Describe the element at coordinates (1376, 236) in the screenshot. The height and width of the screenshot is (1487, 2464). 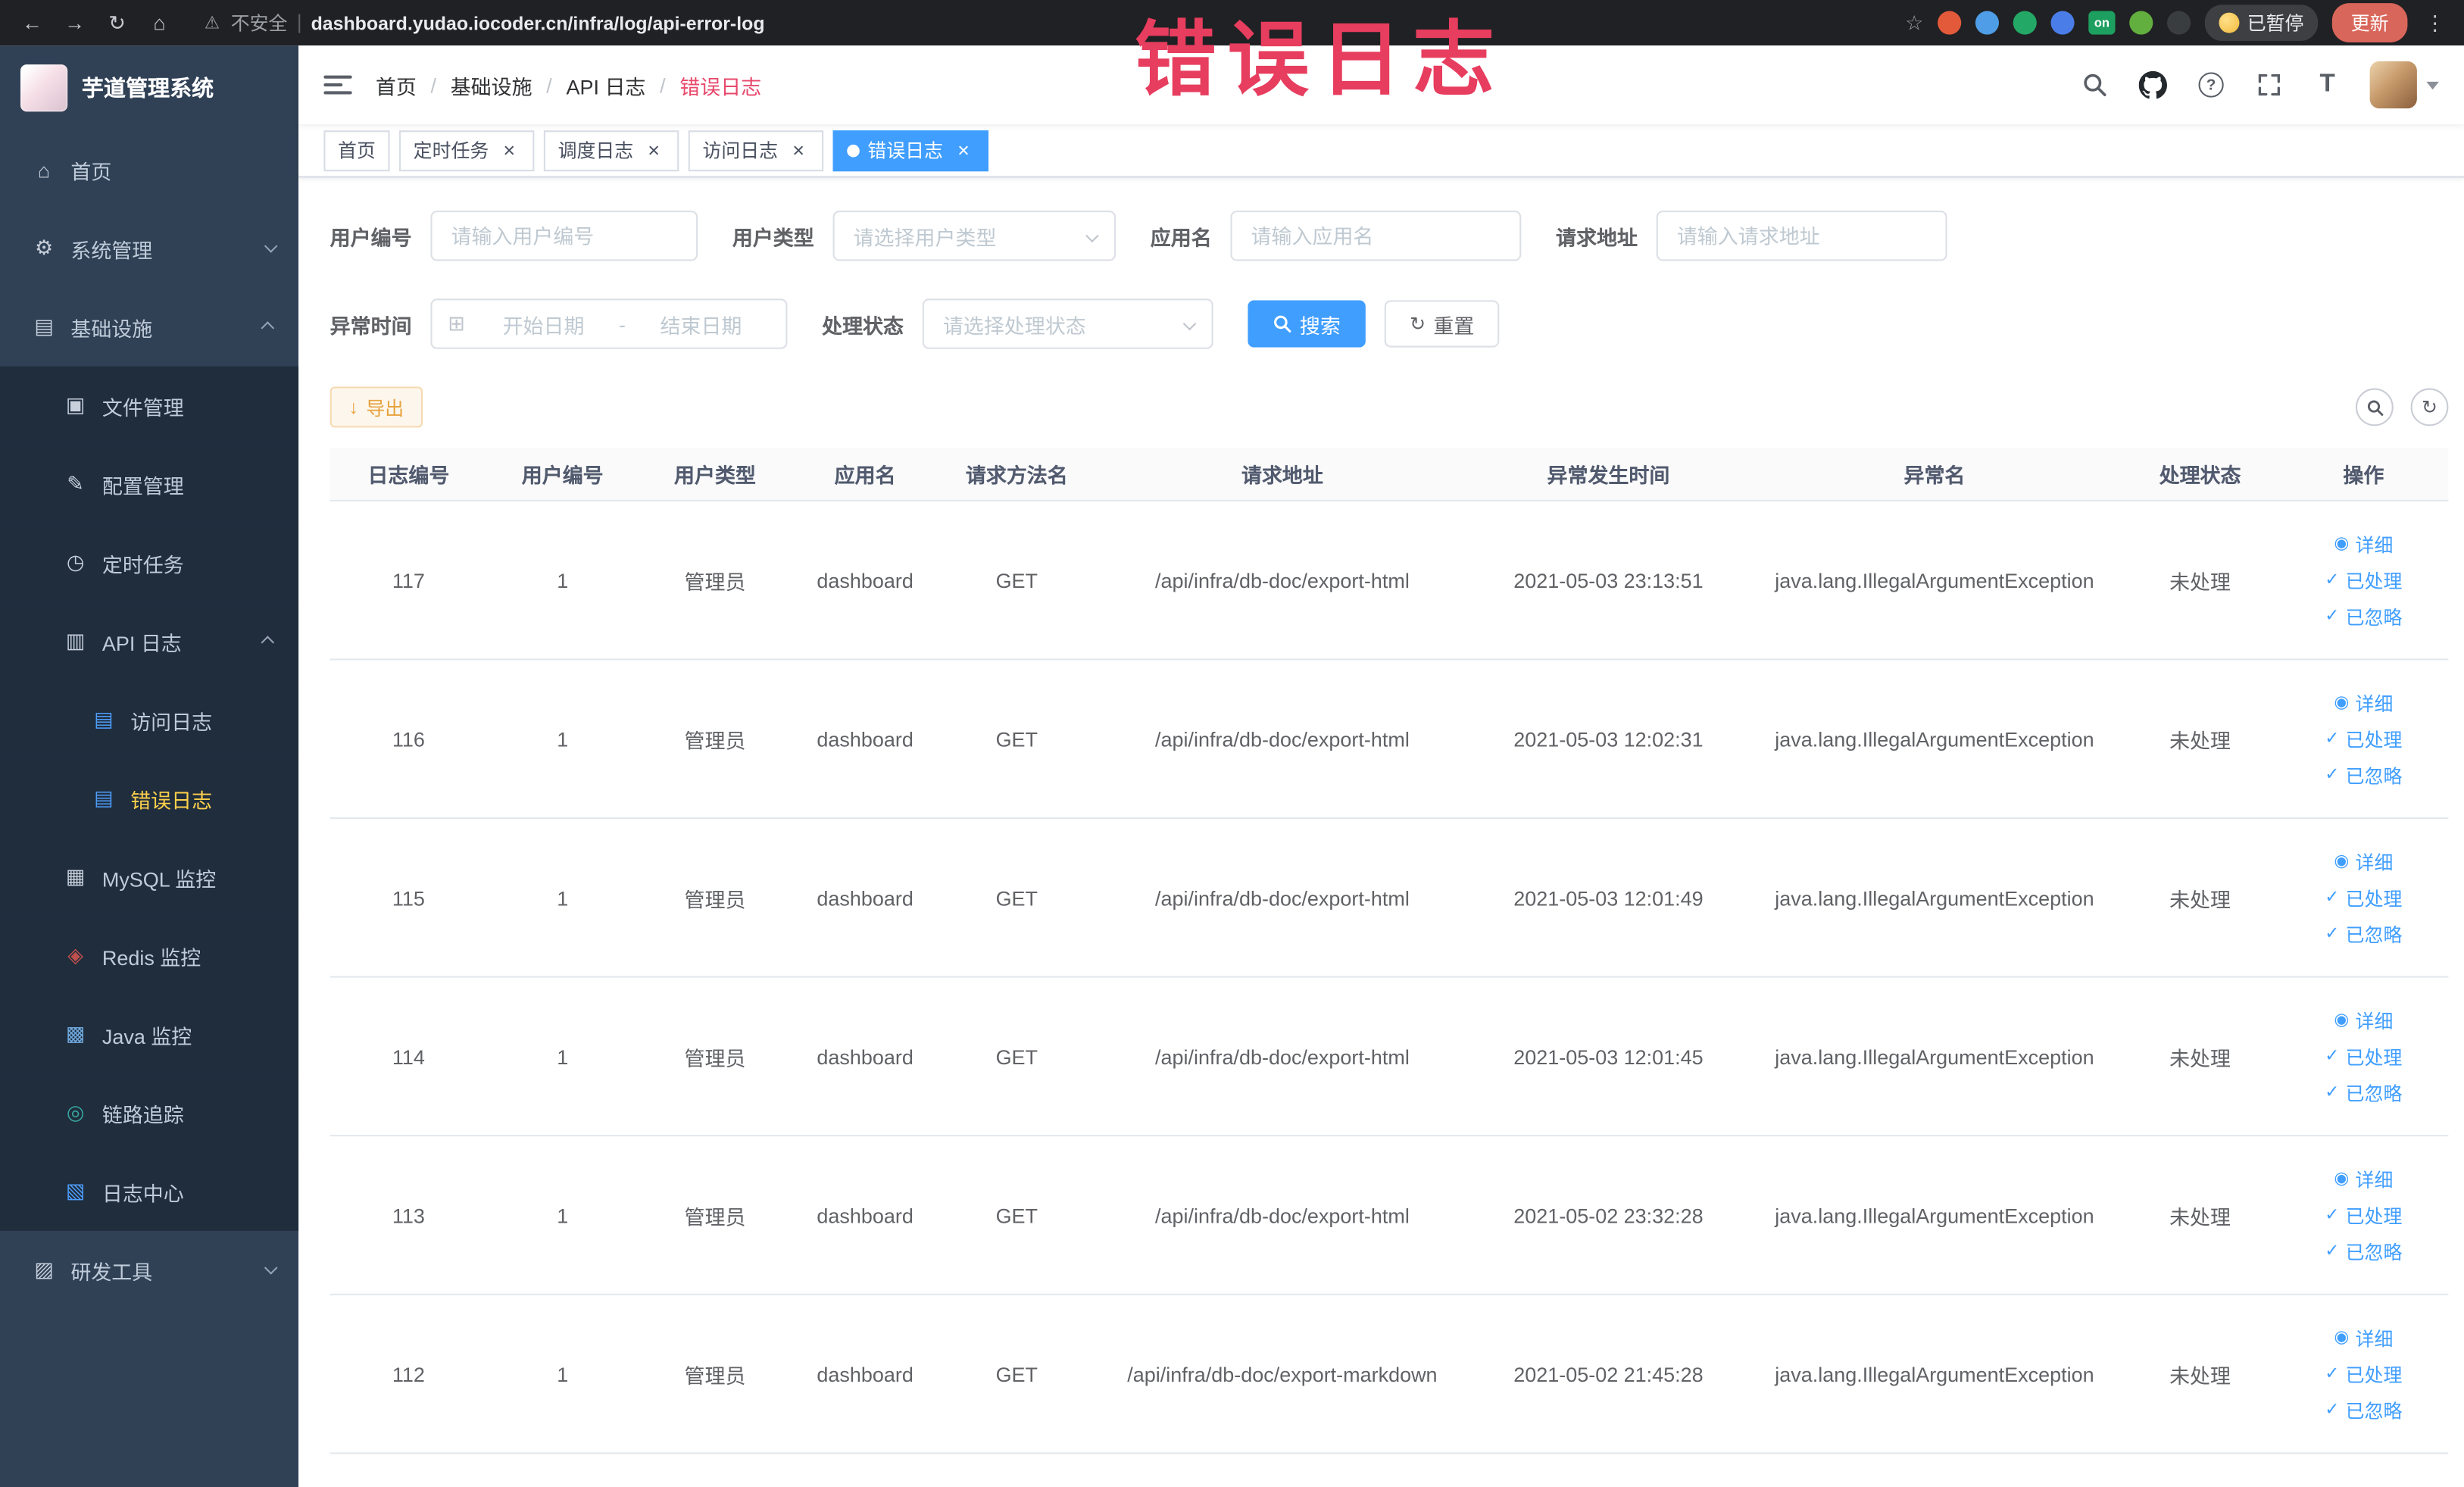
I see `app-name-input` at that location.